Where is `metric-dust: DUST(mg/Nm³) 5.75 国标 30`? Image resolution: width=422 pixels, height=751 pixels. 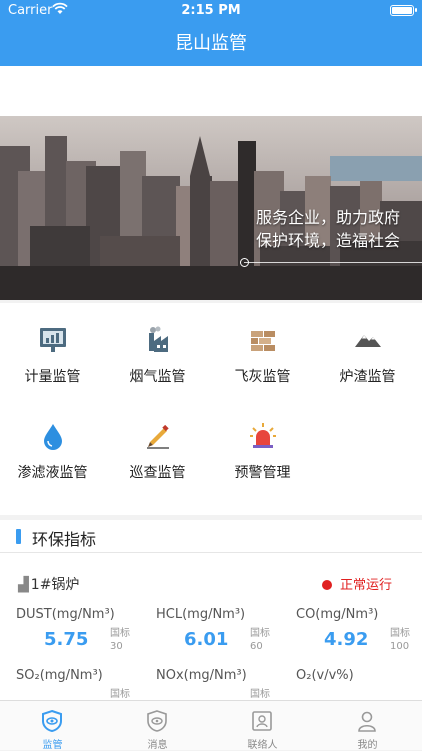 metric-dust: DUST(mg/Nm³) 5.75 国标 30 is located at coordinates (73, 629).